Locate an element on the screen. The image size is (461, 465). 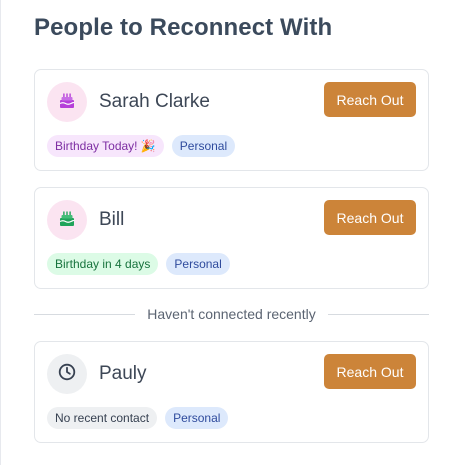
clock-icon is located at coordinates (67, 374).